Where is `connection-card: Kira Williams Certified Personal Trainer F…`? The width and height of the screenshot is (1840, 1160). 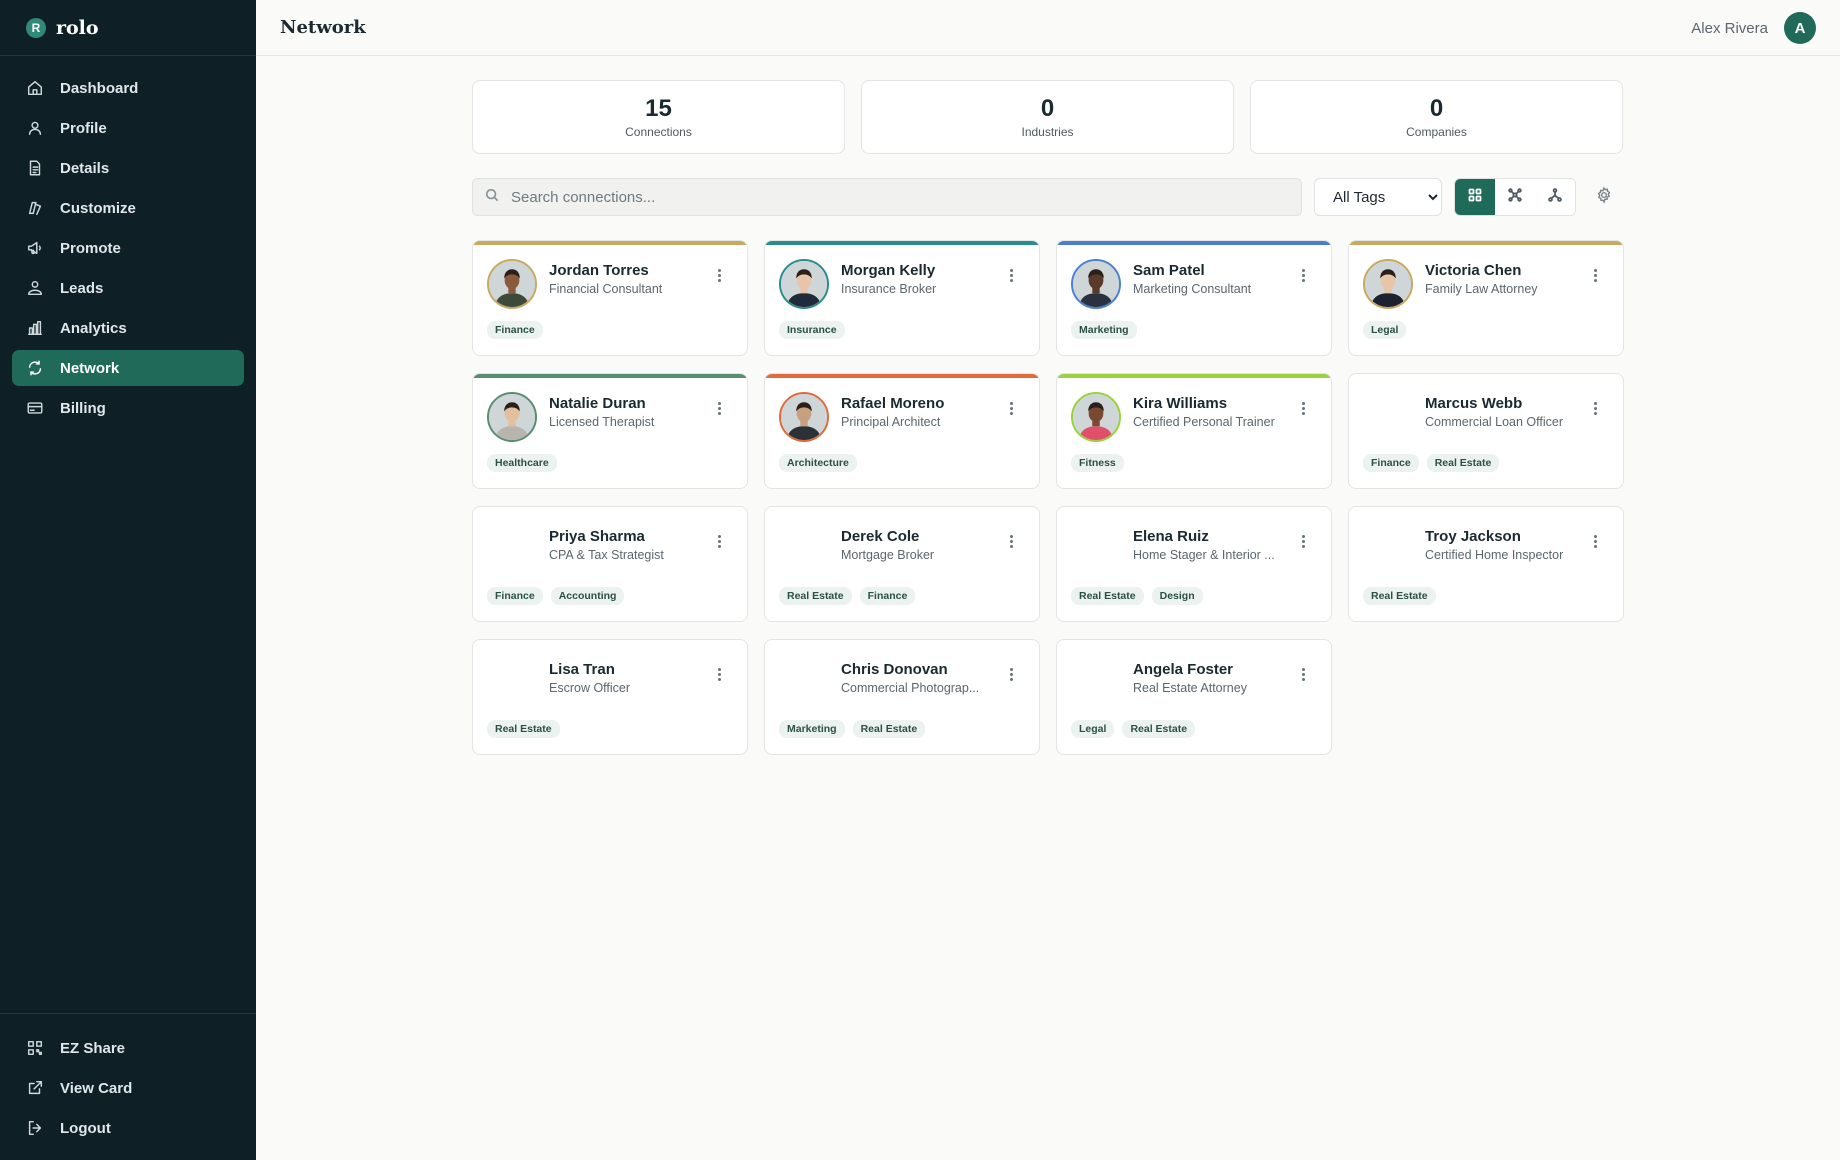 connection-card: Kira Williams Certified Personal Trainer F… is located at coordinates (1194, 431).